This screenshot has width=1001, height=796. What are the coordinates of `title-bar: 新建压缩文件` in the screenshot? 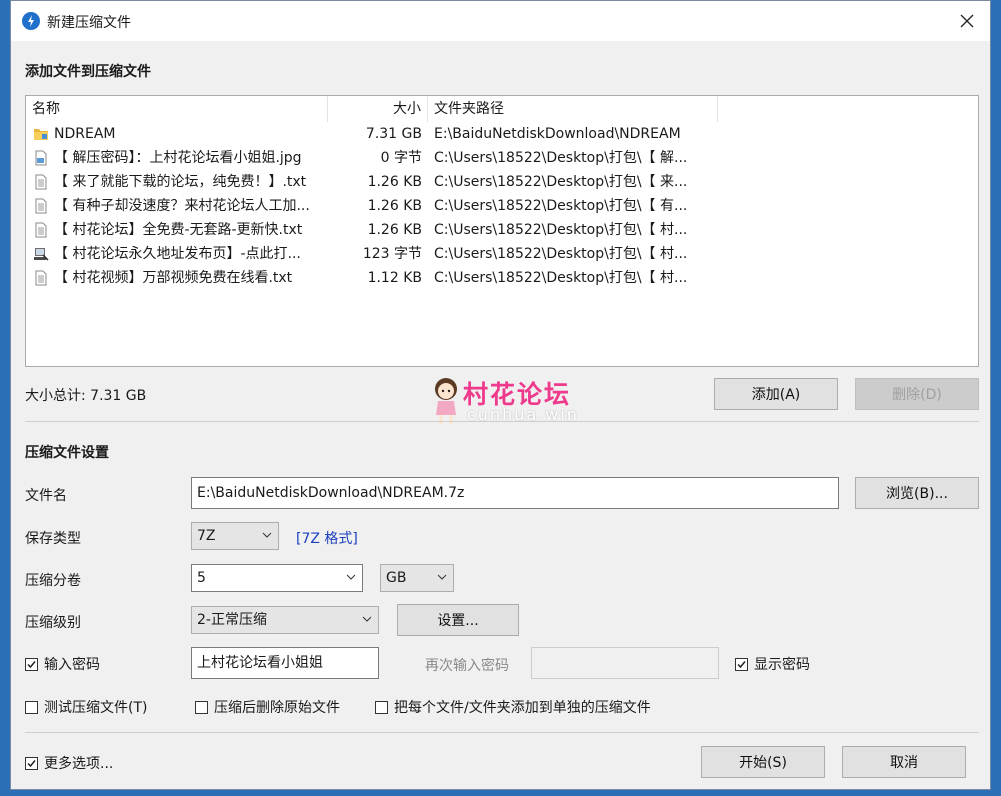 It's located at (500, 21).